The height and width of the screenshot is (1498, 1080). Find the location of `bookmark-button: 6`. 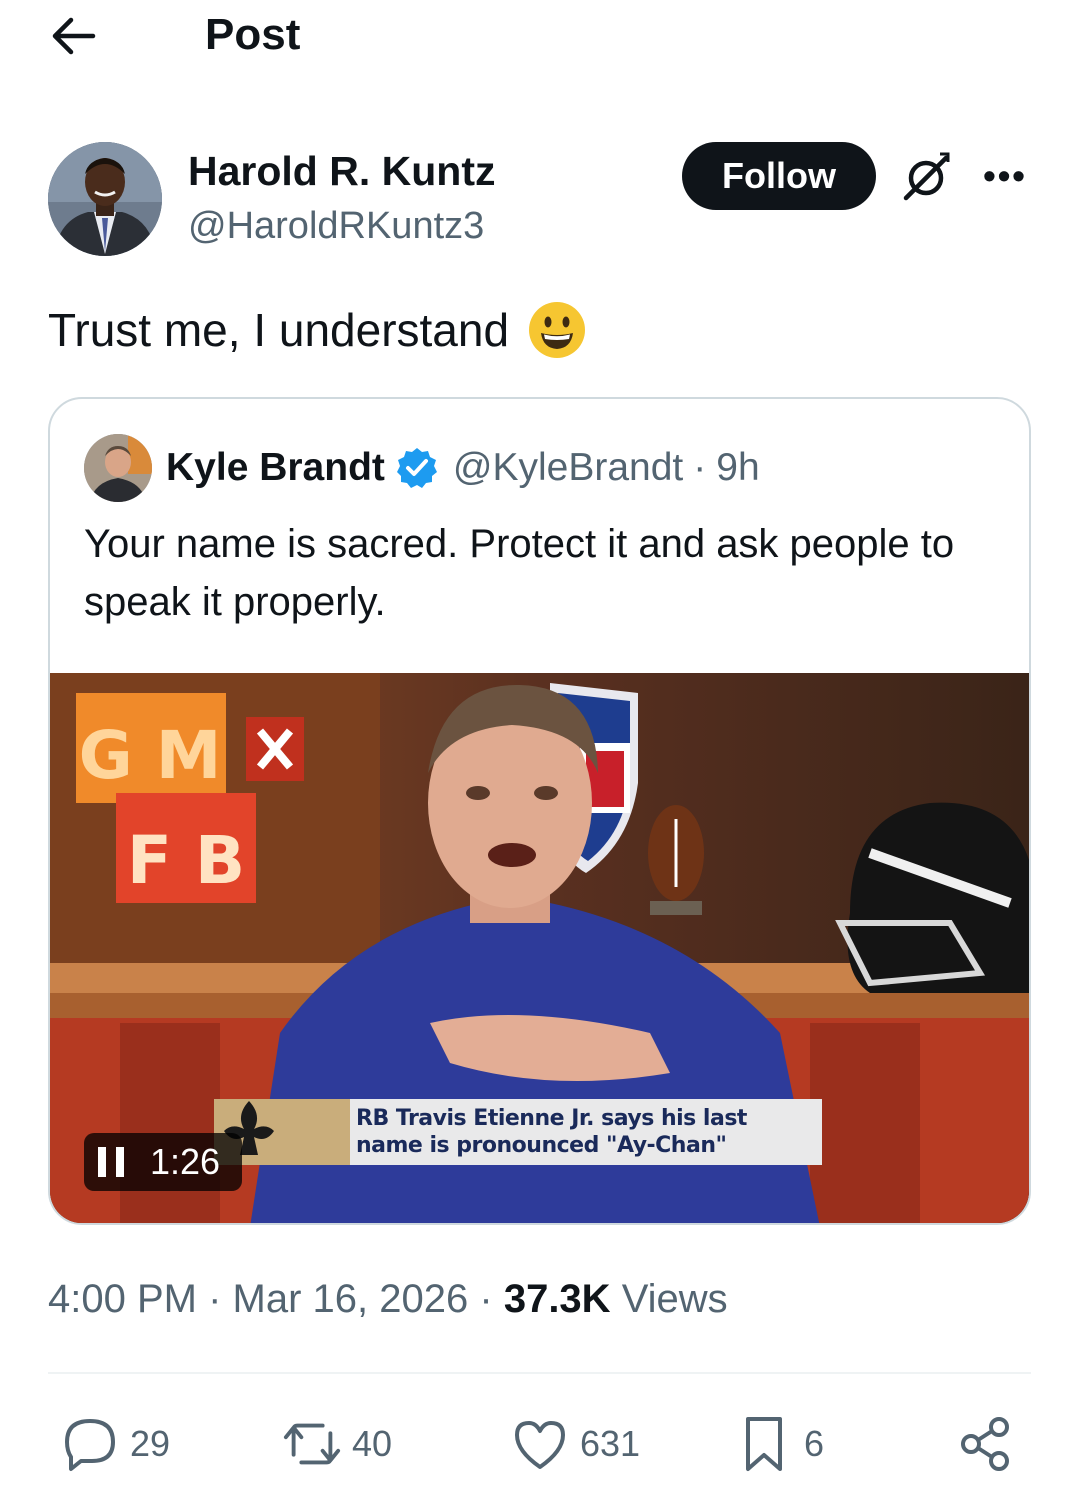

bookmark-button: 6 is located at coordinates (779, 1444).